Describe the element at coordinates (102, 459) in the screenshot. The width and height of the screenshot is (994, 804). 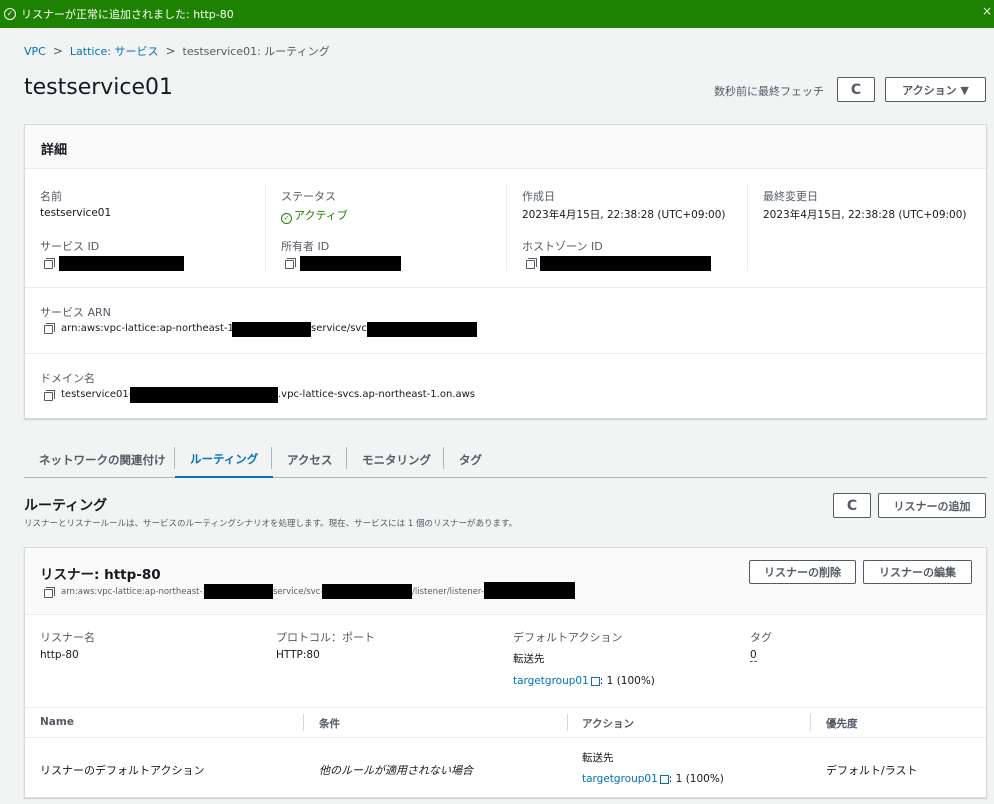
I see `tab-network-associations: ネットワークの関連付け` at that location.